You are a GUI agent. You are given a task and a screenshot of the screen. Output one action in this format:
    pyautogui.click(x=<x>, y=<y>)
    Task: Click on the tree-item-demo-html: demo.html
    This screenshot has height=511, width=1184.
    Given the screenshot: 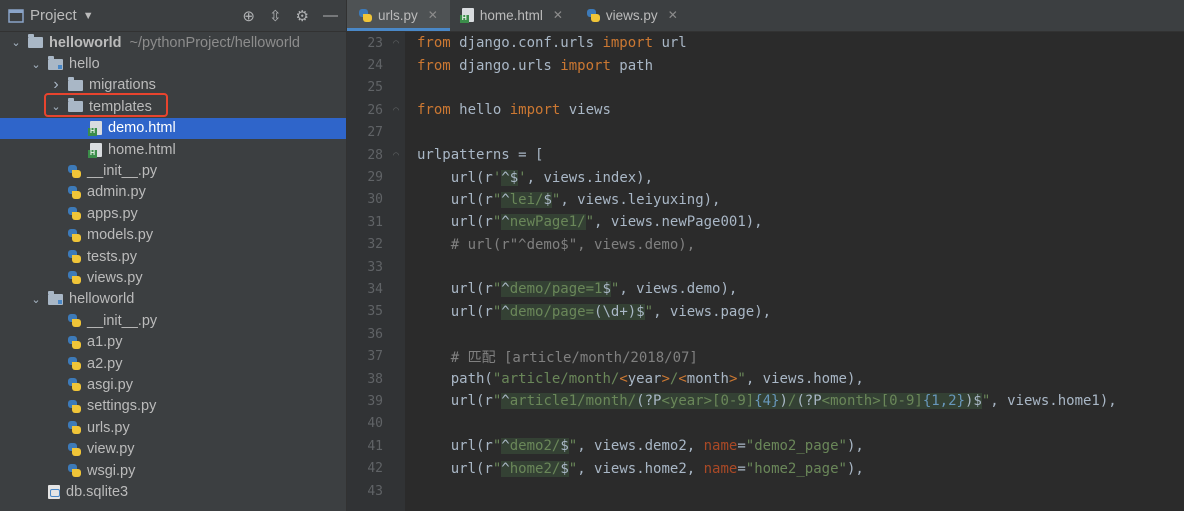 What is the action you would take?
    pyautogui.click(x=173, y=128)
    